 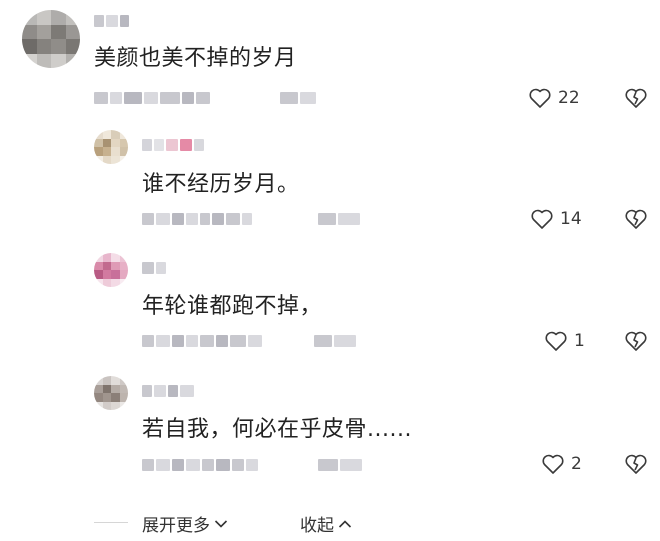 I want to click on like-count: 2, so click(x=576, y=464).